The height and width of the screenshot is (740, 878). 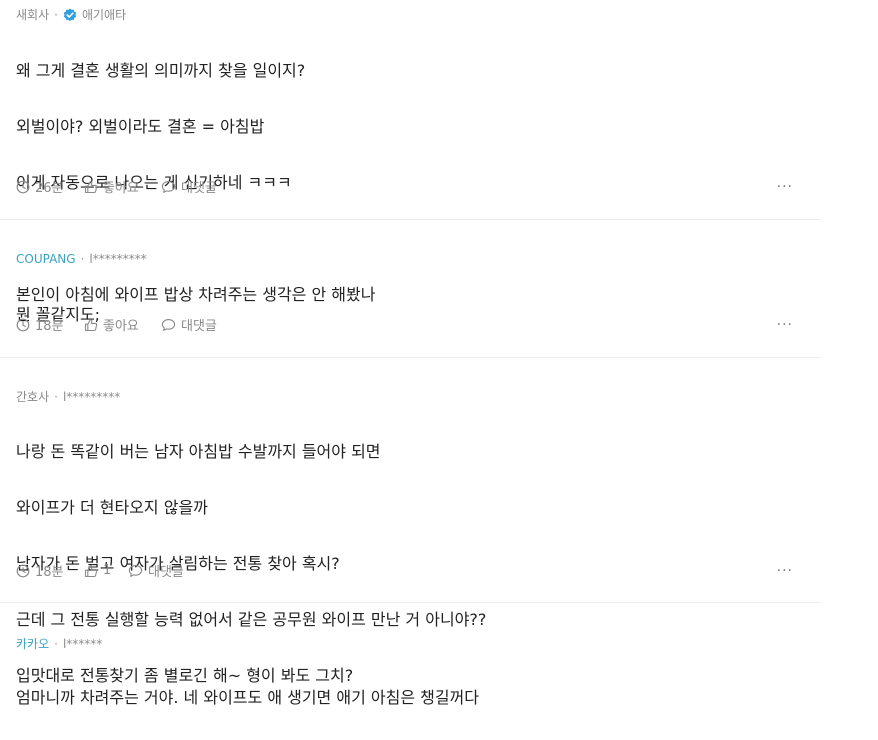 I want to click on comment-actions: 26분 좋아요 대댓글, so click(x=116, y=186).